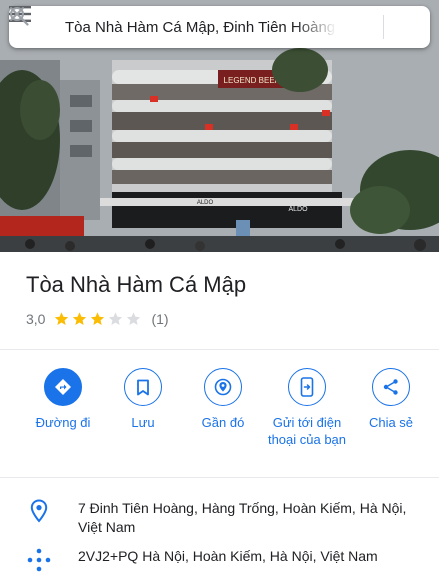 This screenshot has height=573, width=439. What do you see at coordinates (391, 408) in the screenshot?
I see `share-button: Chia sẻ` at bounding box center [391, 408].